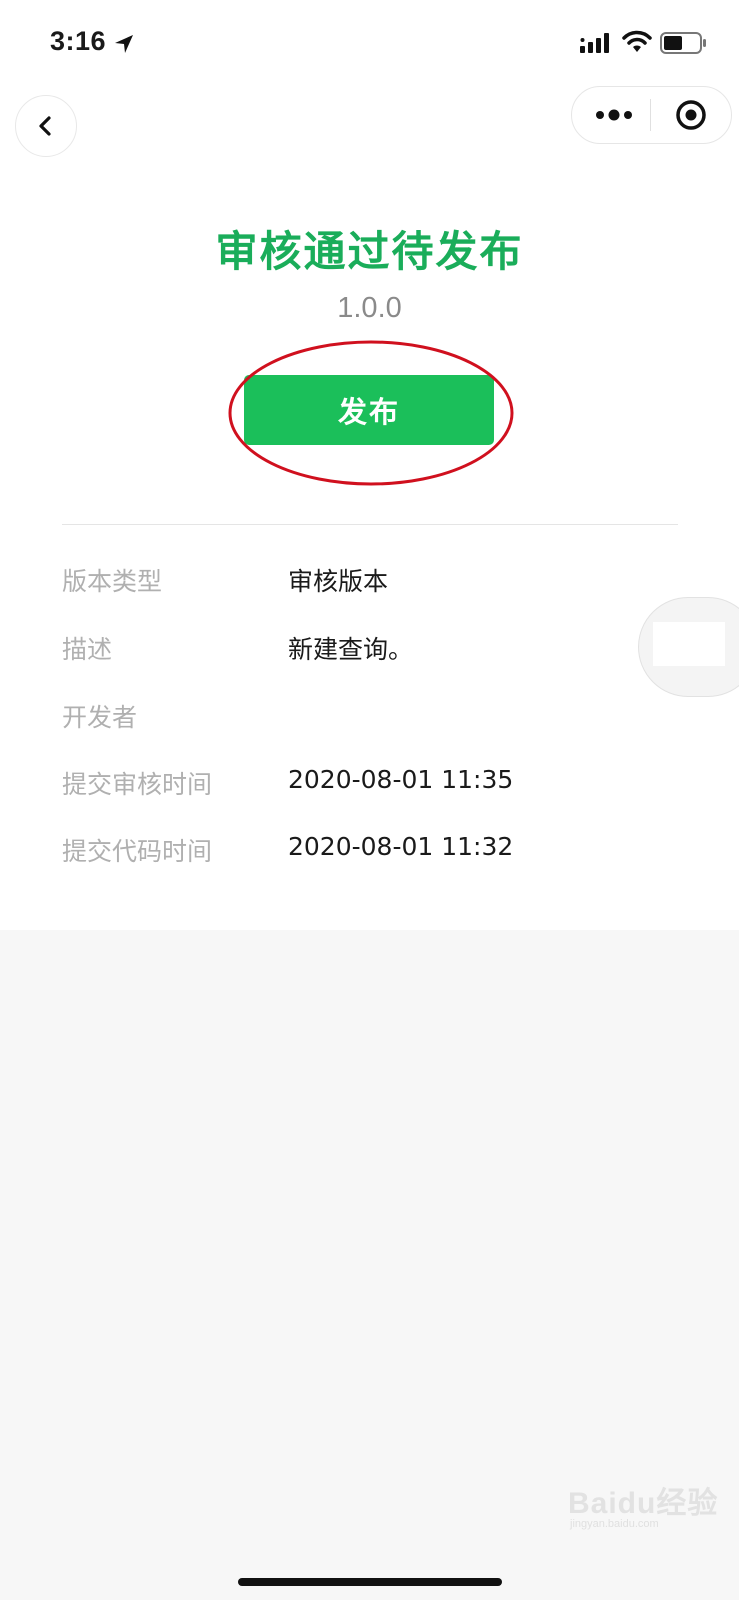  I want to click on info-row-developer: 开发者, so click(369, 720).